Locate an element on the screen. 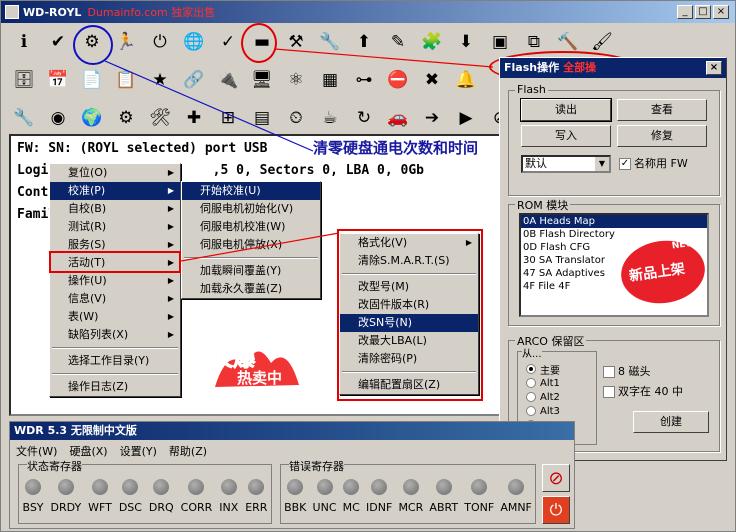  write-button: 写入 is located at coordinates (566, 136).